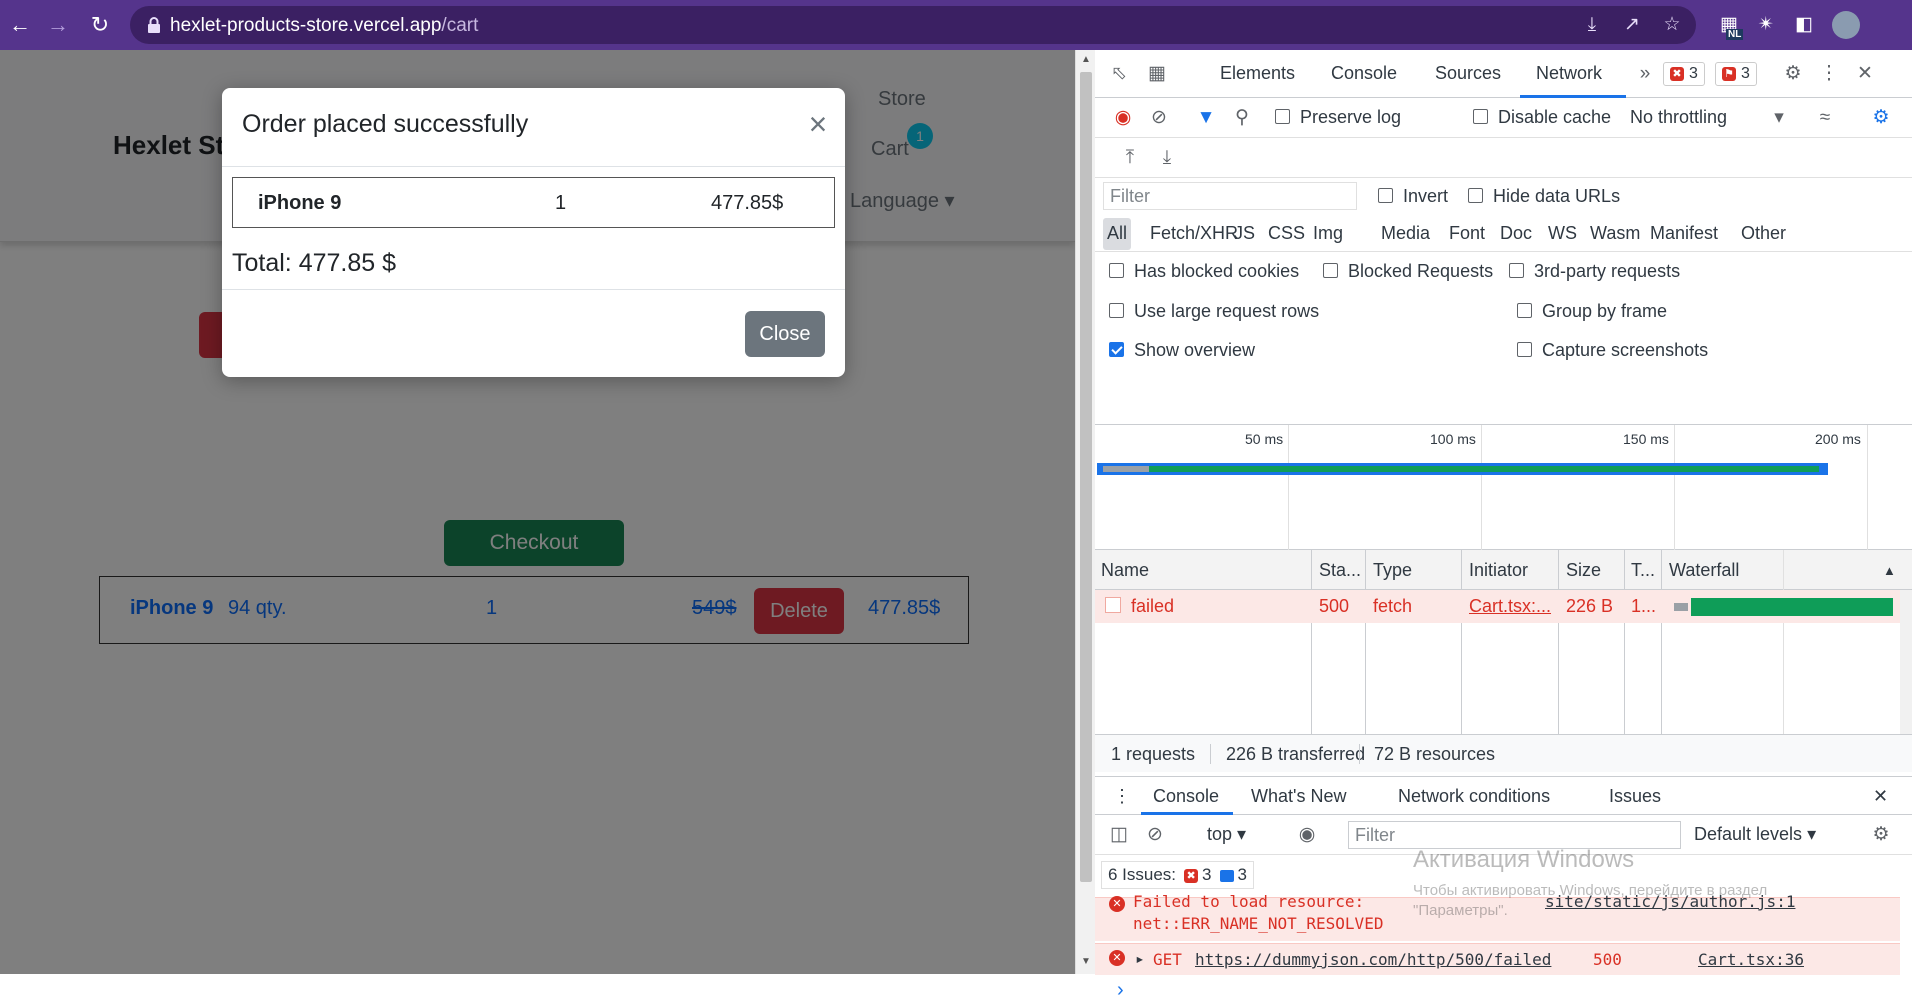  What do you see at coordinates (1307, 835) in the screenshot?
I see `live-expression-eye-icon: ◉` at bounding box center [1307, 835].